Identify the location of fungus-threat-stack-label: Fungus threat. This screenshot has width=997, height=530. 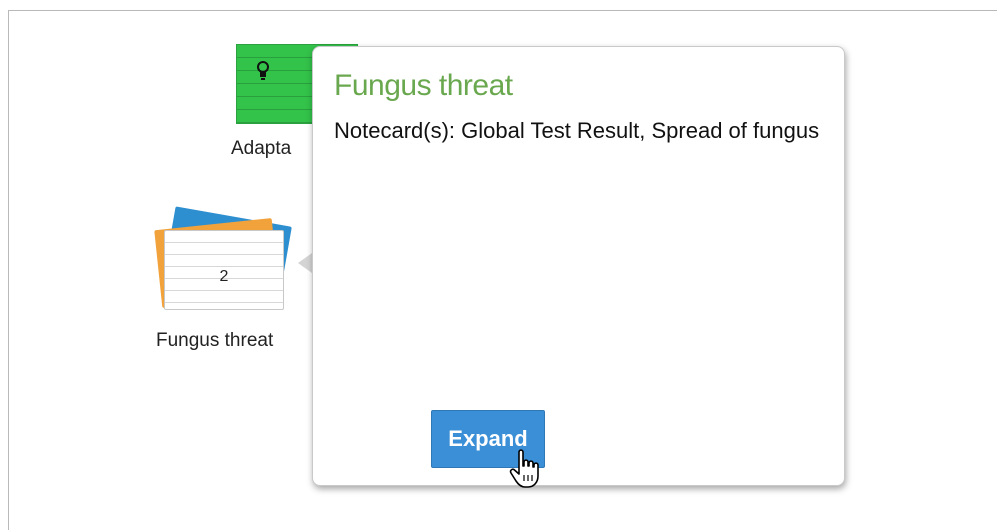
(215, 340).